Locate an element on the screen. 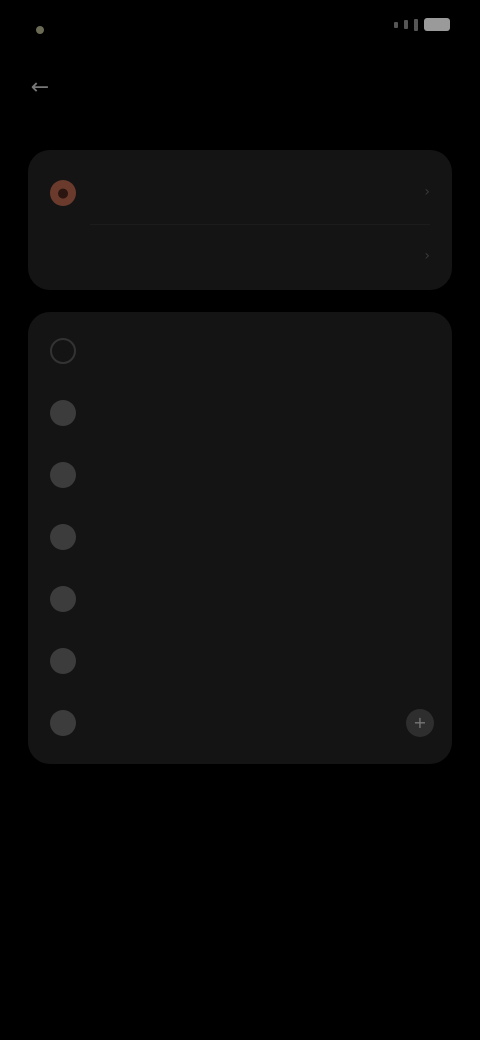  person-icon is located at coordinates (63, 257).